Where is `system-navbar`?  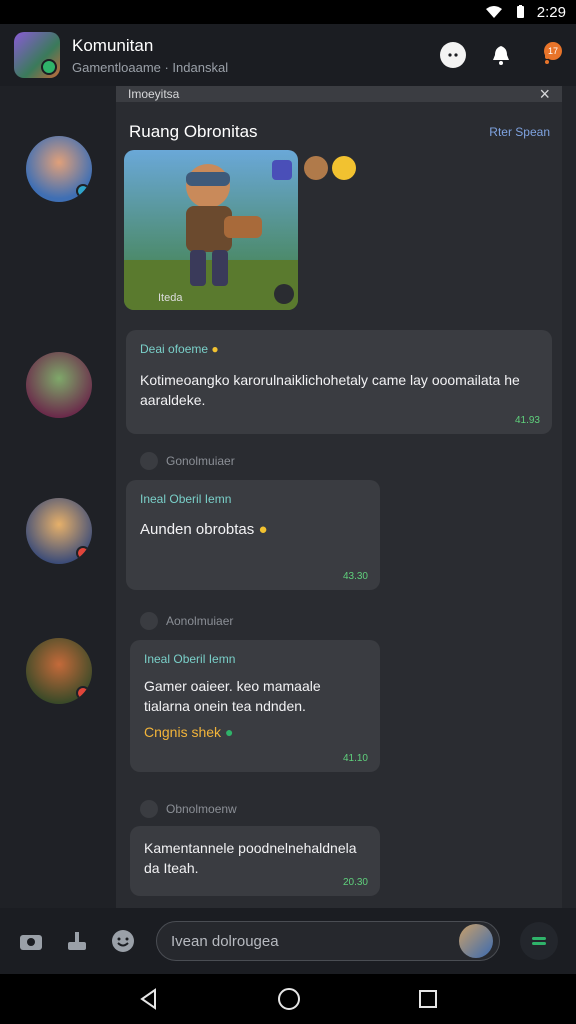 system-navbar is located at coordinates (288, 999).